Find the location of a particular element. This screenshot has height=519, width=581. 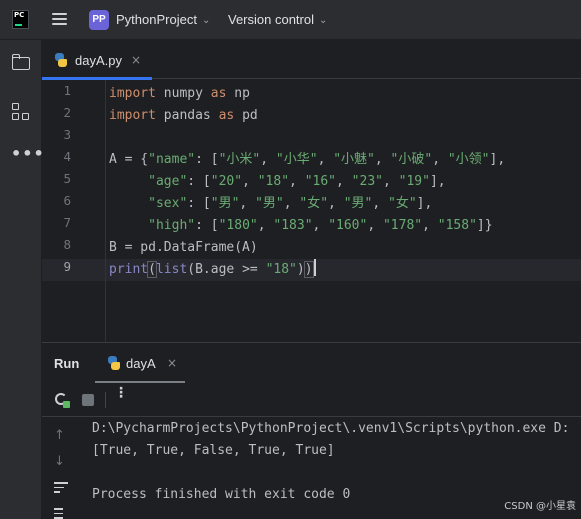

line-number: 4 is located at coordinates (67, 156).